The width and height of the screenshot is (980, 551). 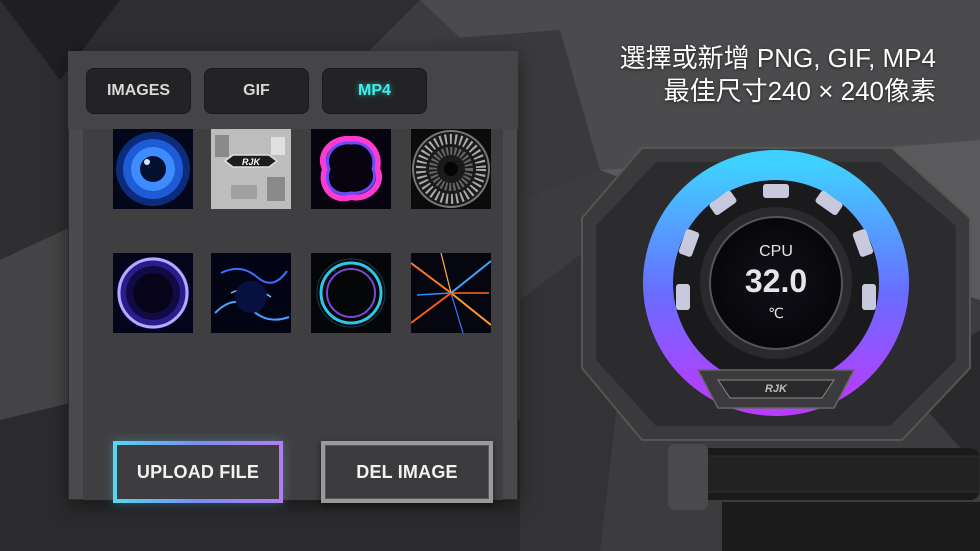 I want to click on thumb-neon-ring-pink, so click(x=351, y=169).